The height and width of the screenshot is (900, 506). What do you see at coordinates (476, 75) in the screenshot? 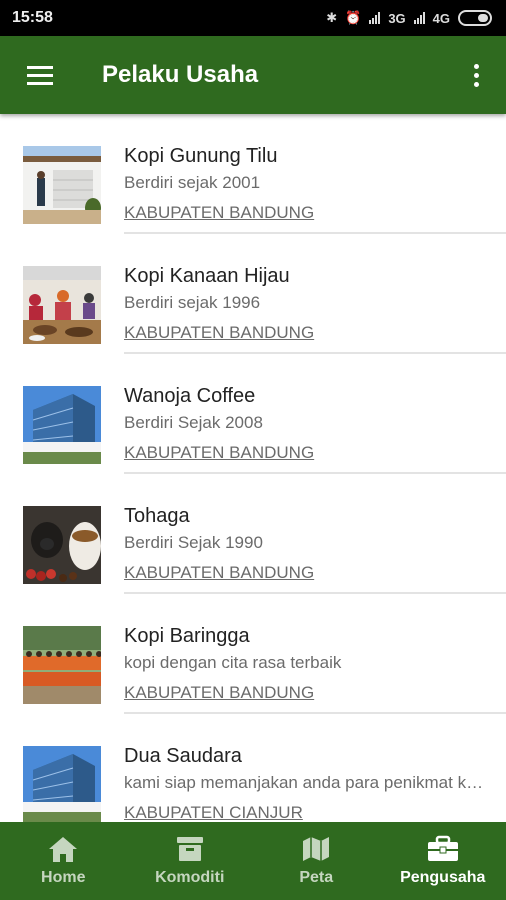
I see `more-options-button` at bounding box center [476, 75].